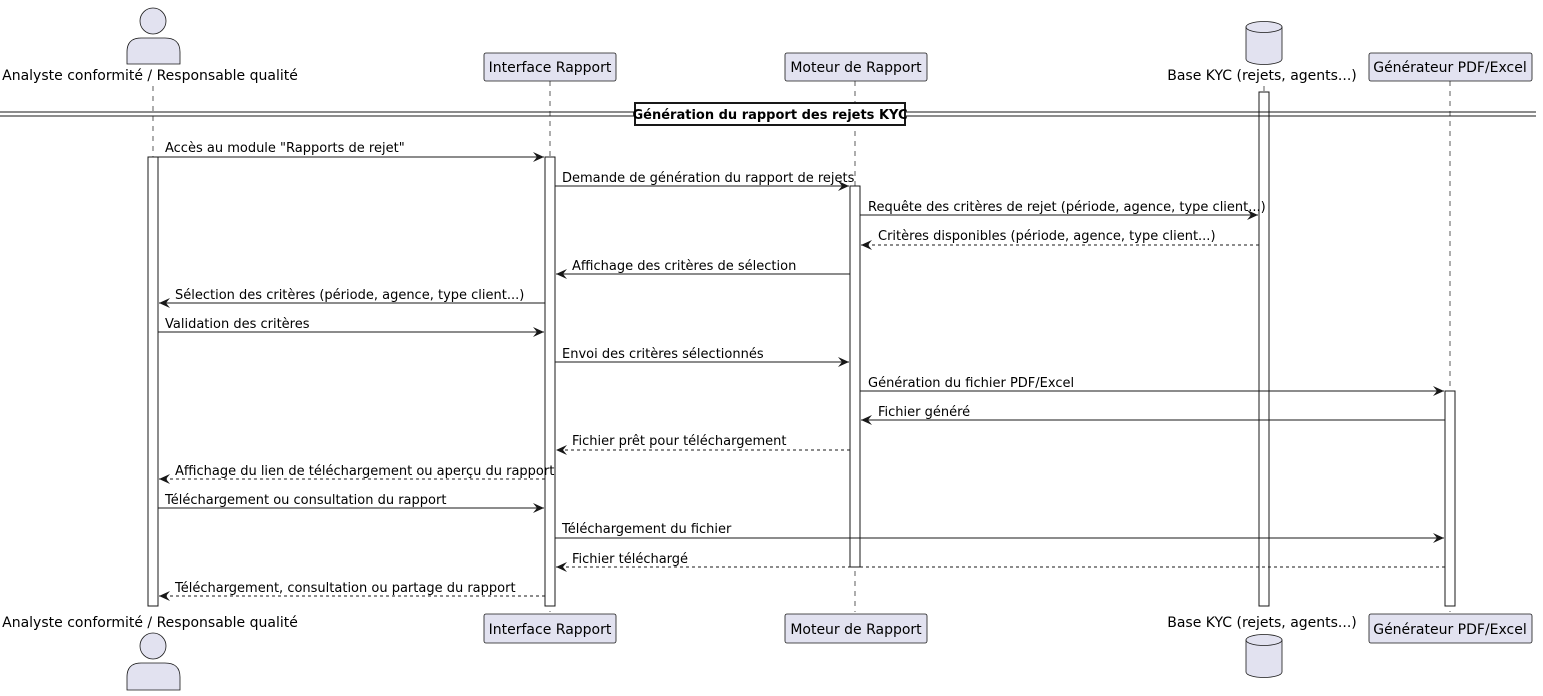  I want to click on message-label: Fichier généré, so click(924, 412).